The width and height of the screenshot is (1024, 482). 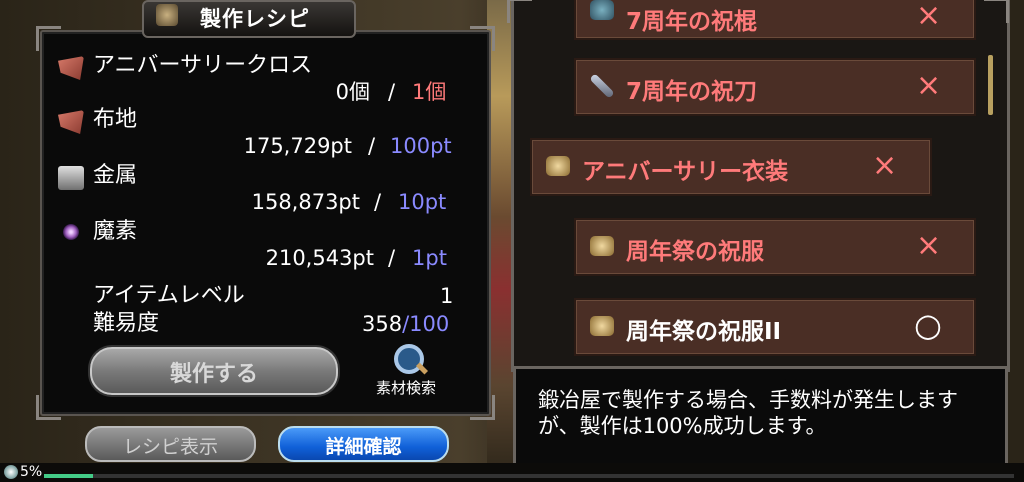 What do you see at coordinates (31, 472) in the screenshot?
I see `progress-percent: 5%` at bounding box center [31, 472].